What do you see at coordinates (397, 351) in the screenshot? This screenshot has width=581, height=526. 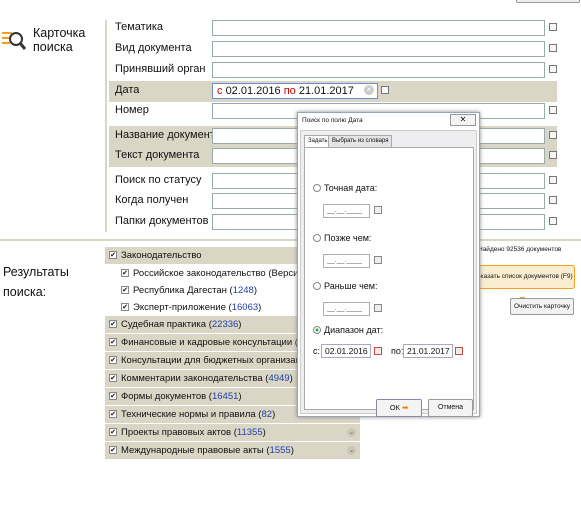 I see `to-label: по:` at bounding box center [397, 351].